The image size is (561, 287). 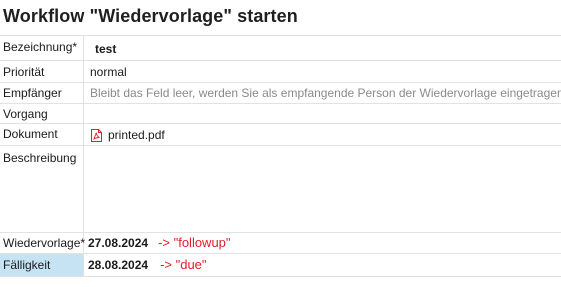 I want to click on field-row-name: Bezeichnung* test, so click(x=280, y=48).